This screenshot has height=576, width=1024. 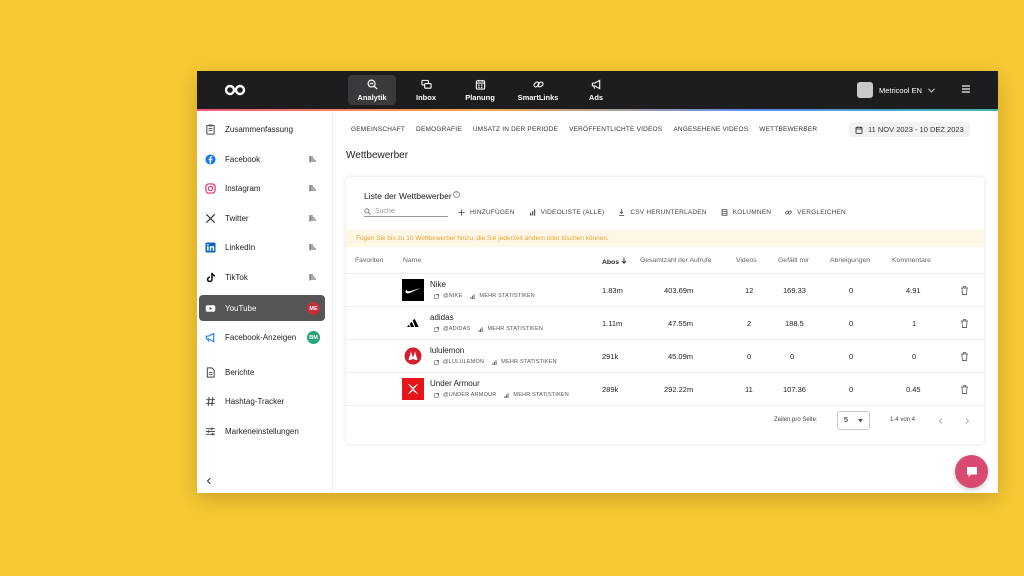 What do you see at coordinates (794, 290) in the screenshot?
I see `cell-likes: 169.33` at bounding box center [794, 290].